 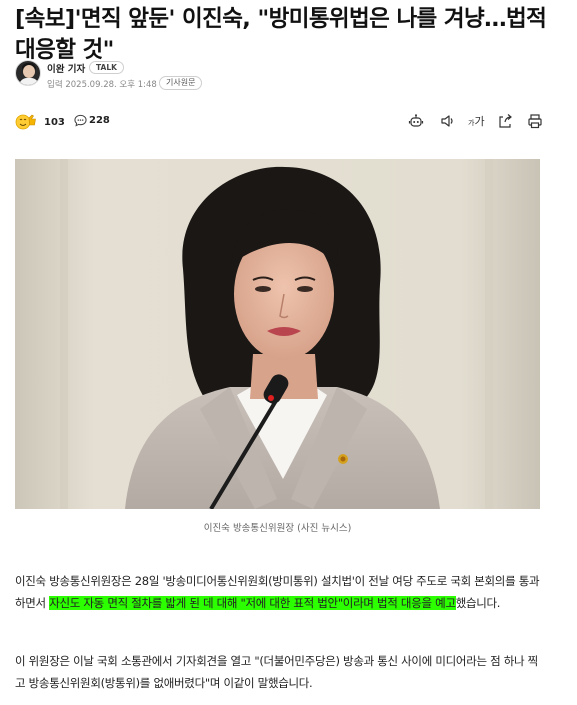 What do you see at coordinates (80, 120) in the screenshot?
I see `comment-icon` at bounding box center [80, 120].